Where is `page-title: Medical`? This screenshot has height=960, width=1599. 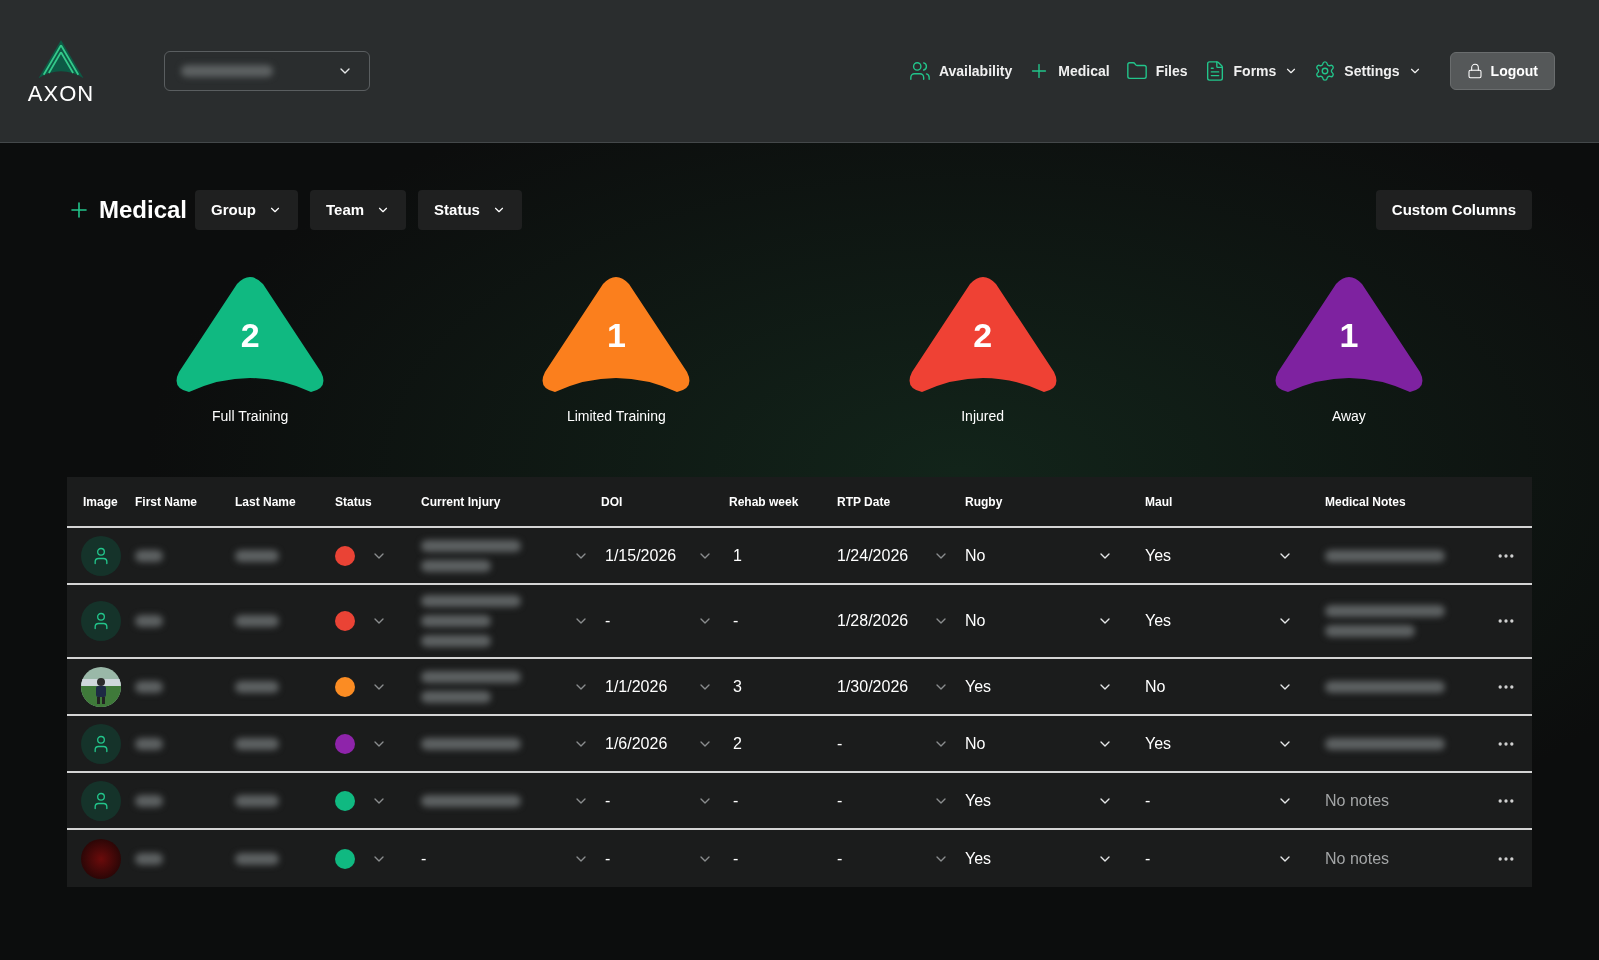 page-title: Medical is located at coordinates (143, 210).